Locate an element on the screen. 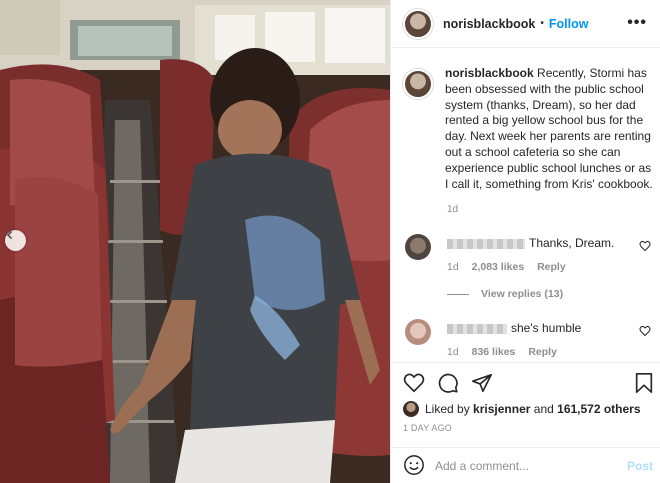  emoji-button is located at coordinates (414, 466).